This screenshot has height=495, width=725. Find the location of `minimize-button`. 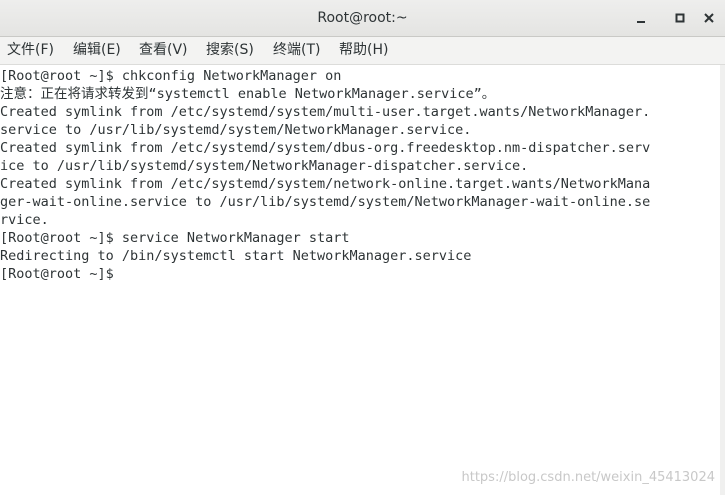

minimize-button is located at coordinates (641, 18).